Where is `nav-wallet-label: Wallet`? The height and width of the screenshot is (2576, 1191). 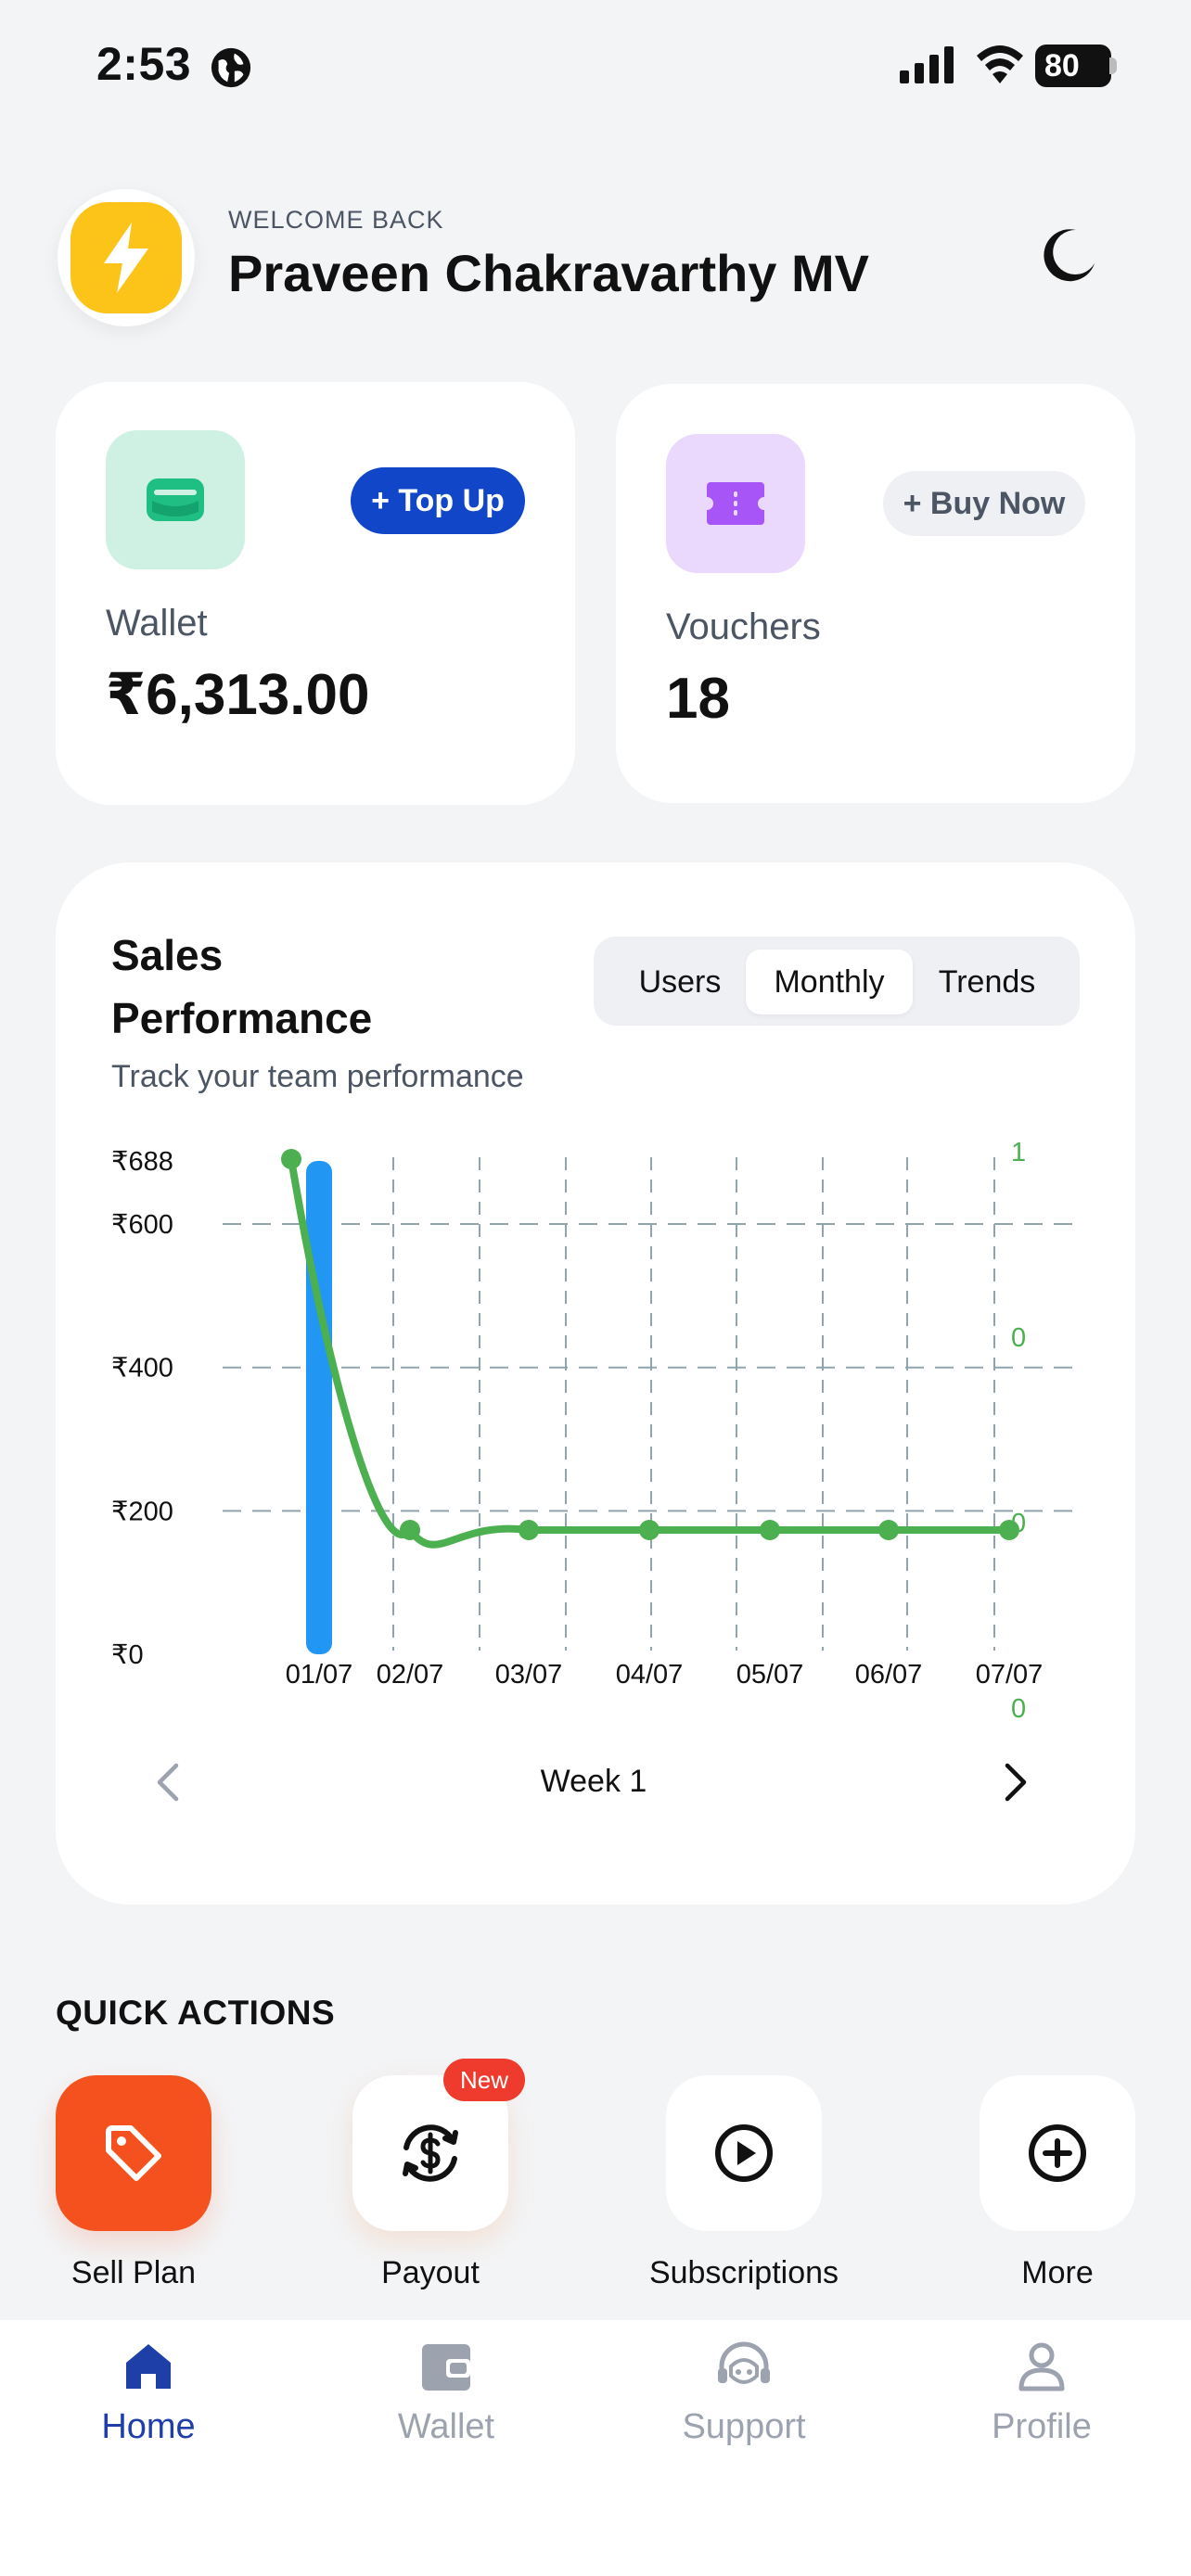 nav-wallet-label: Wallet is located at coordinates (446, 2426).